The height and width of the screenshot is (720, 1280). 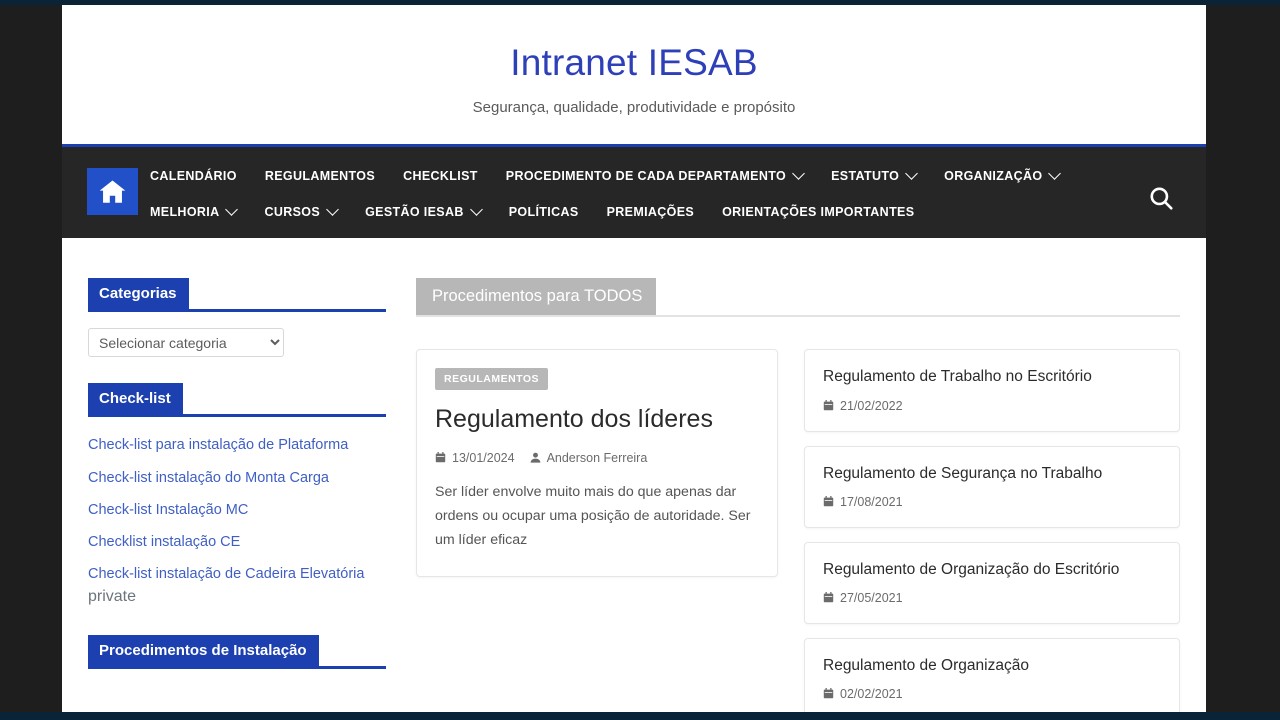 What do you see at coordinates (237, 318) in the screenshot?
I see `widget-categorias: Categorias Selecionar categoria` at bounding box center [237, 318].